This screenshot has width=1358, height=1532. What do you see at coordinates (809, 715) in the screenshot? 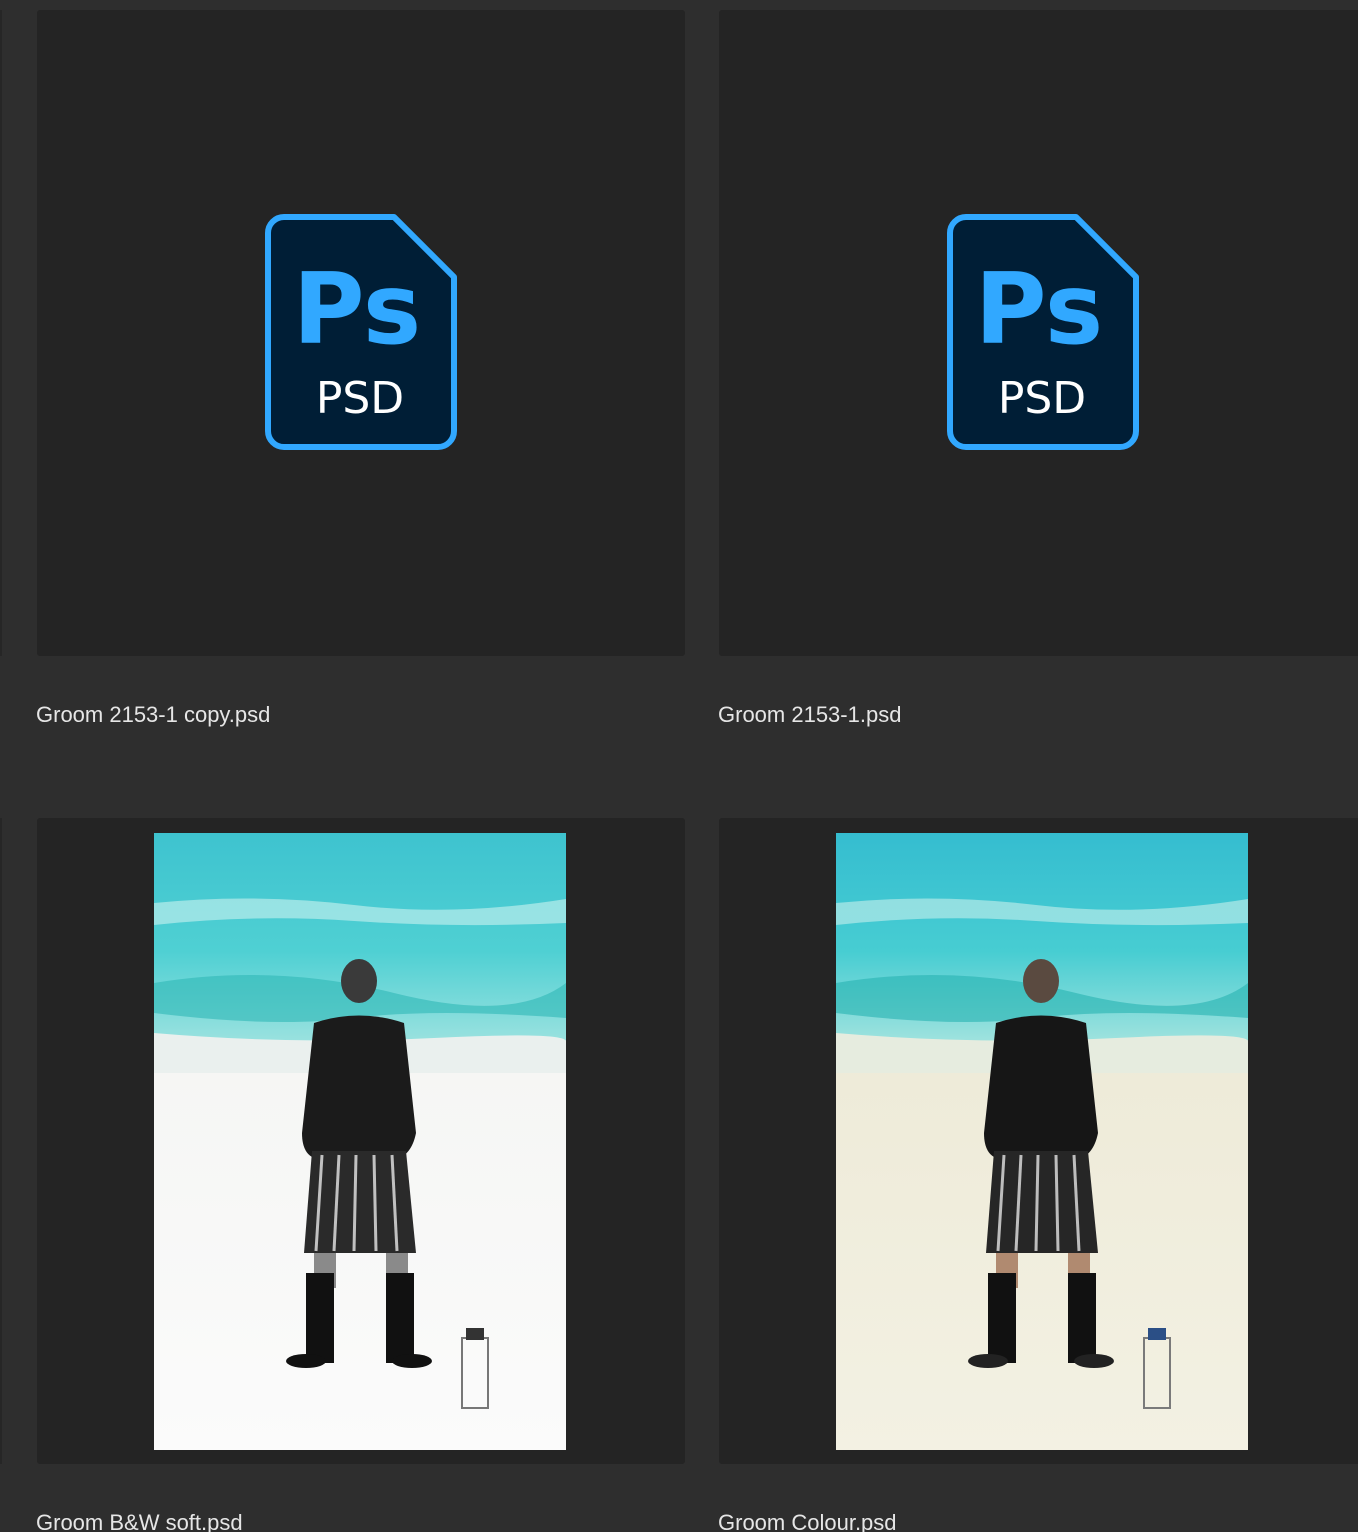
I see `file-name: Groom 2153-1.psd` at bounding box center [809, 715].